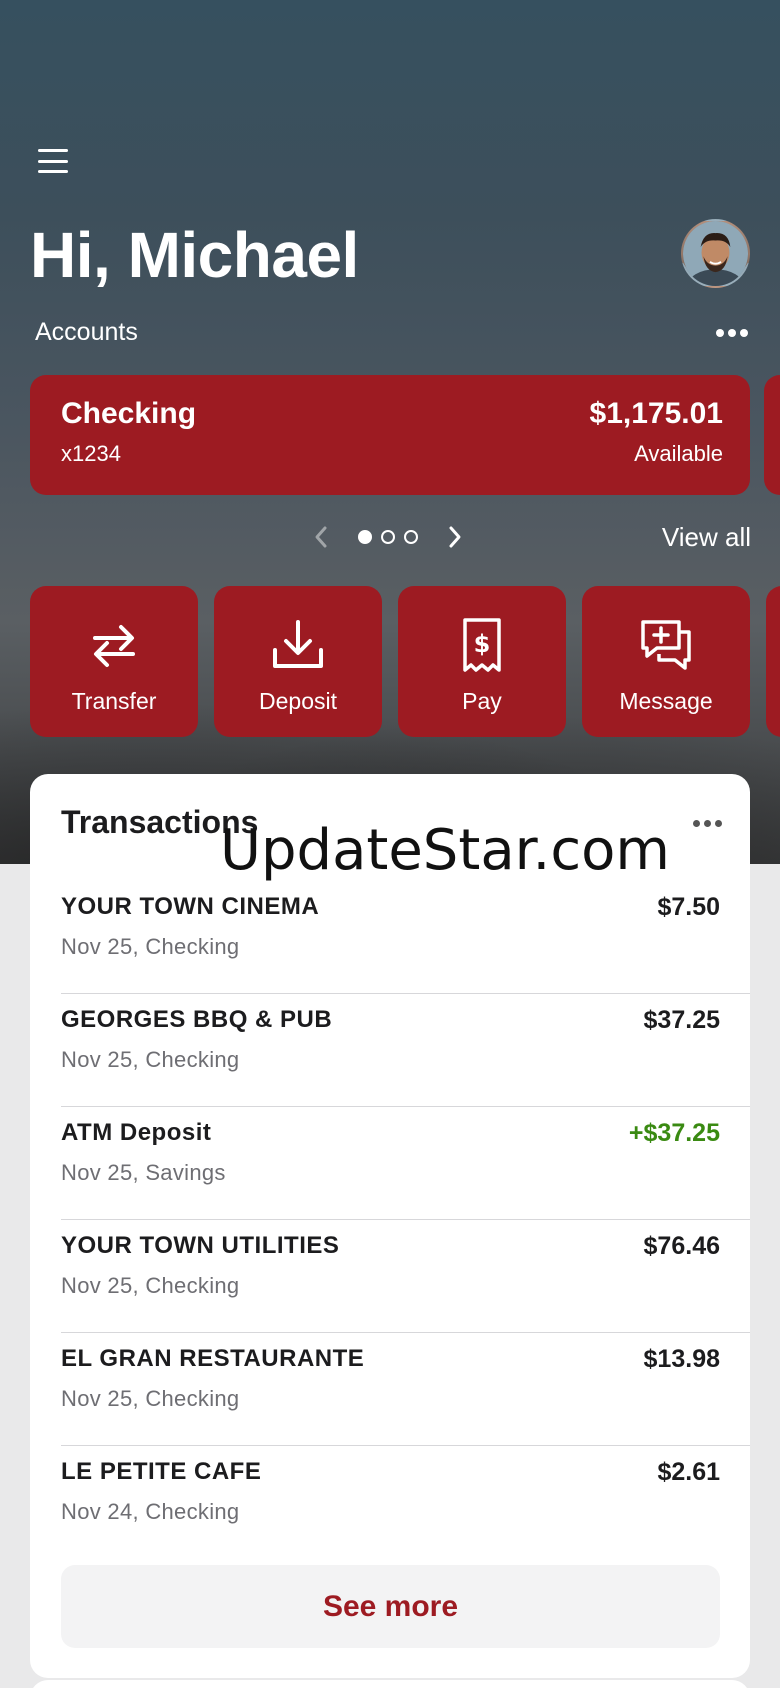  What do you see at coordinates (53, 161) in the screenshot?
I see `hamburger-menu-icon` at bounding box center [53, 161].